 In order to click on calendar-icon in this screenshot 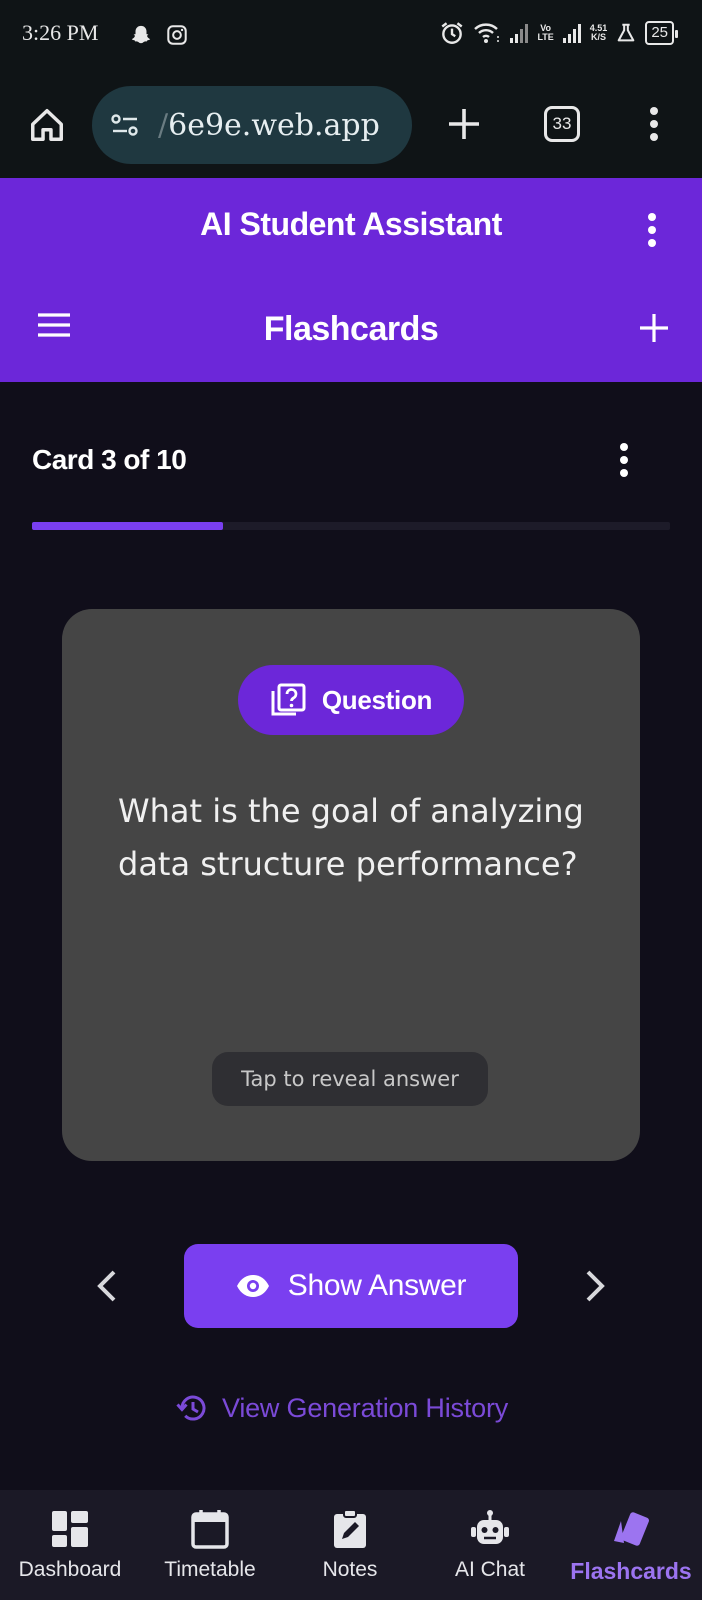, I will do `click(210, 1529)`.